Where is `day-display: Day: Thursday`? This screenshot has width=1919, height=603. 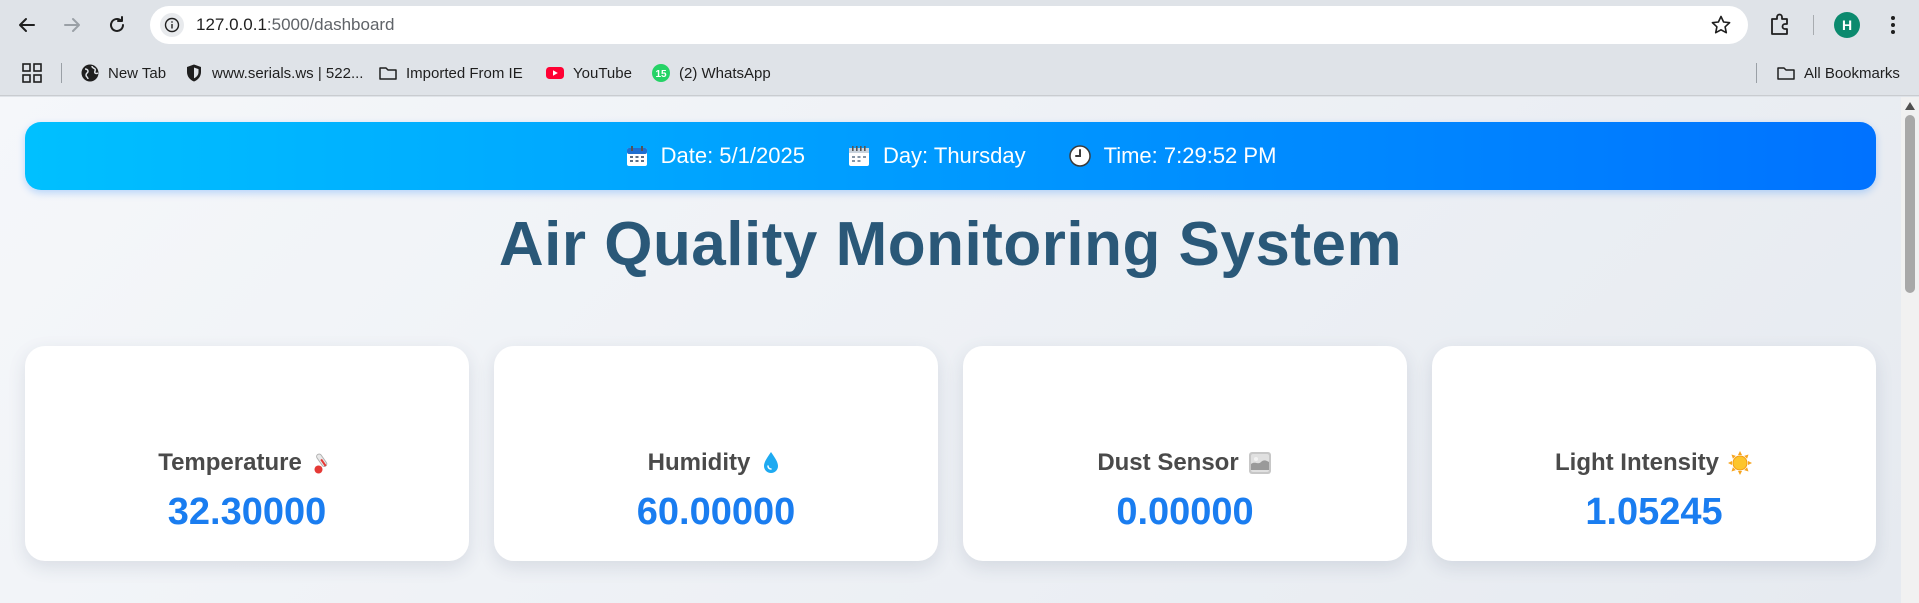
day-display: Day: Thursday is located at coordinates (936, 156).